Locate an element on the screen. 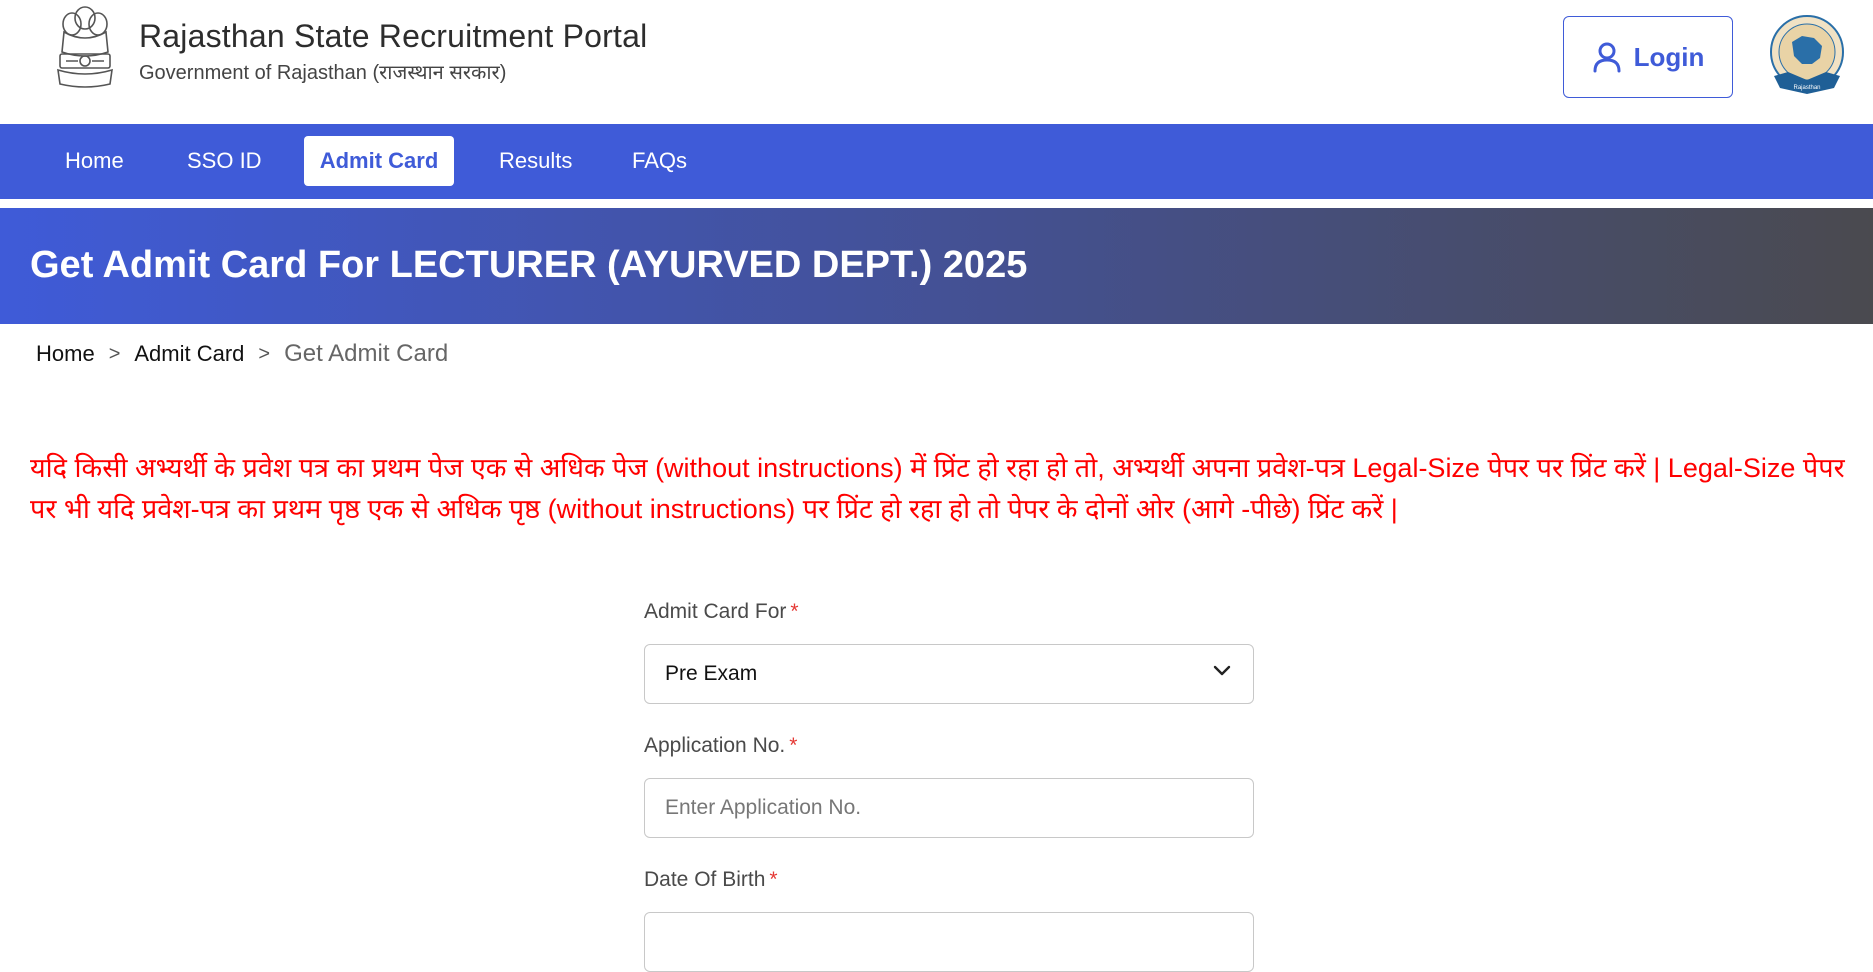 The width and height of the screenshot is (1873, 972). portal-title: Rajasthan State Recruitment Portal is located at coordinates (393, 36).